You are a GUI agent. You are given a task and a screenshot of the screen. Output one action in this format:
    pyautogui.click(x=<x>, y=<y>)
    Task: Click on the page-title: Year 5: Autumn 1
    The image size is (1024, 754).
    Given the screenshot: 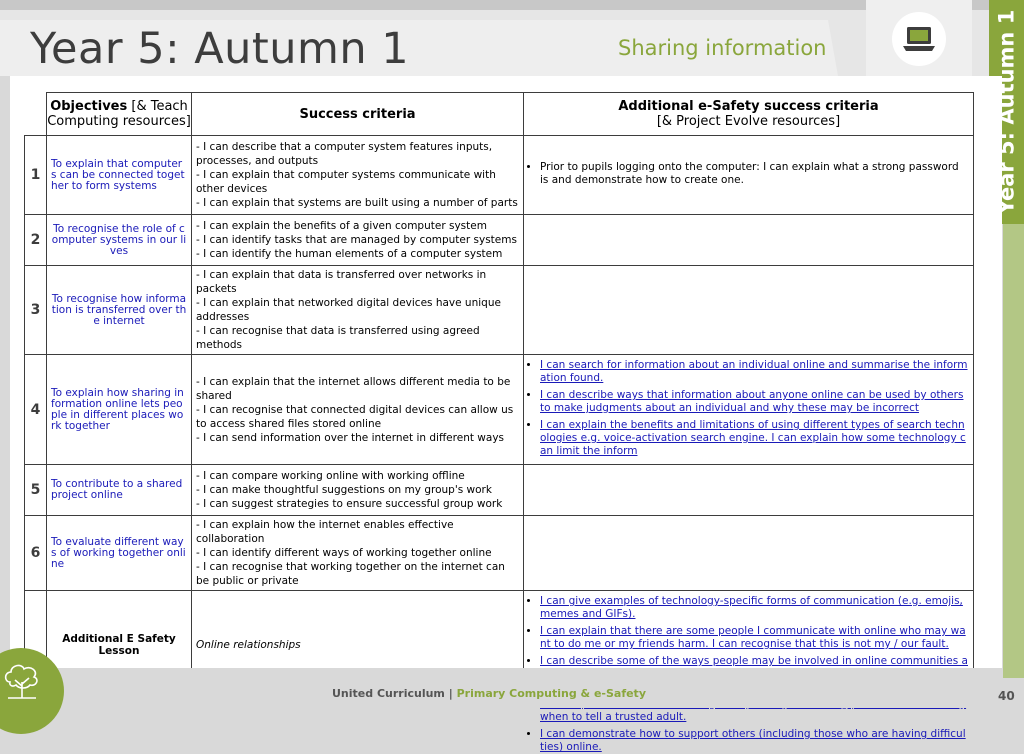 What is the action you would take?
    pyautogui.click(x=220, y=49)
    